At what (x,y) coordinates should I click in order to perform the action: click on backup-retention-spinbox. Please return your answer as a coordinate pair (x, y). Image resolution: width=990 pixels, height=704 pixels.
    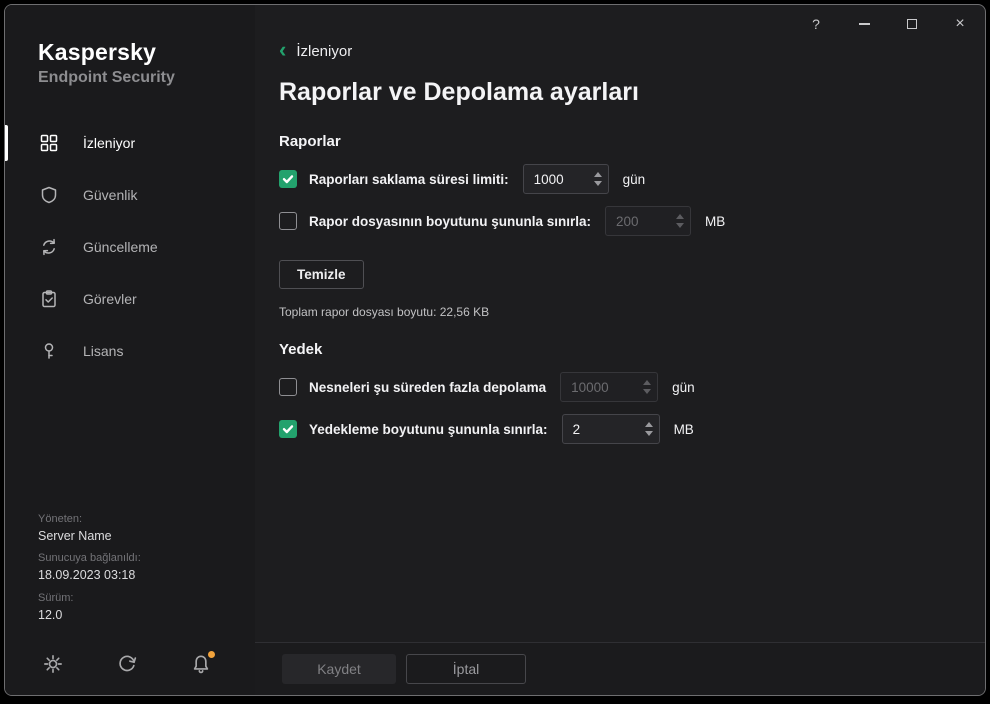
    Looking at the image, I should click on (609, 387).